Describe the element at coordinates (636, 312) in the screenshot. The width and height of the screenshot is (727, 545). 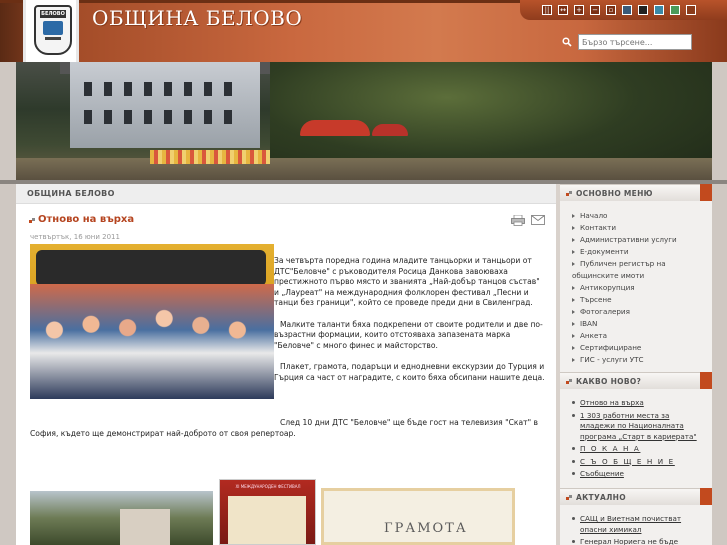
I see `menu-item-photo-gallery: Фотогалерия` at that location.